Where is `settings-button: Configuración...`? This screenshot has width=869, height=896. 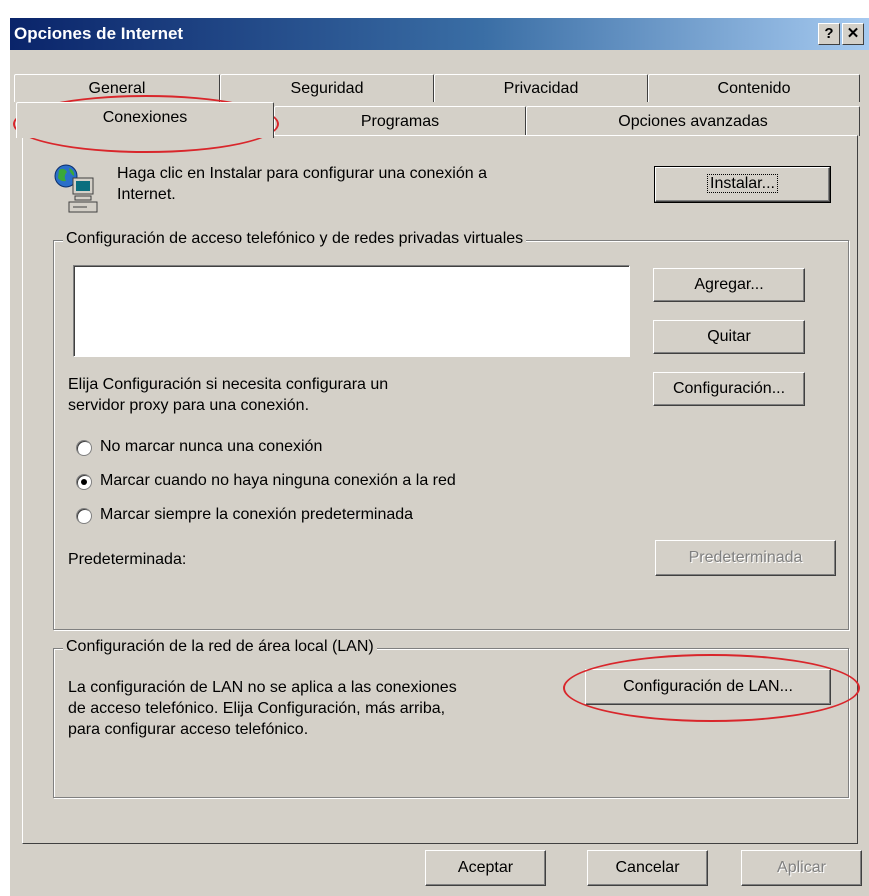
settings-button: Configuración... is located at coordinates (729, 389).